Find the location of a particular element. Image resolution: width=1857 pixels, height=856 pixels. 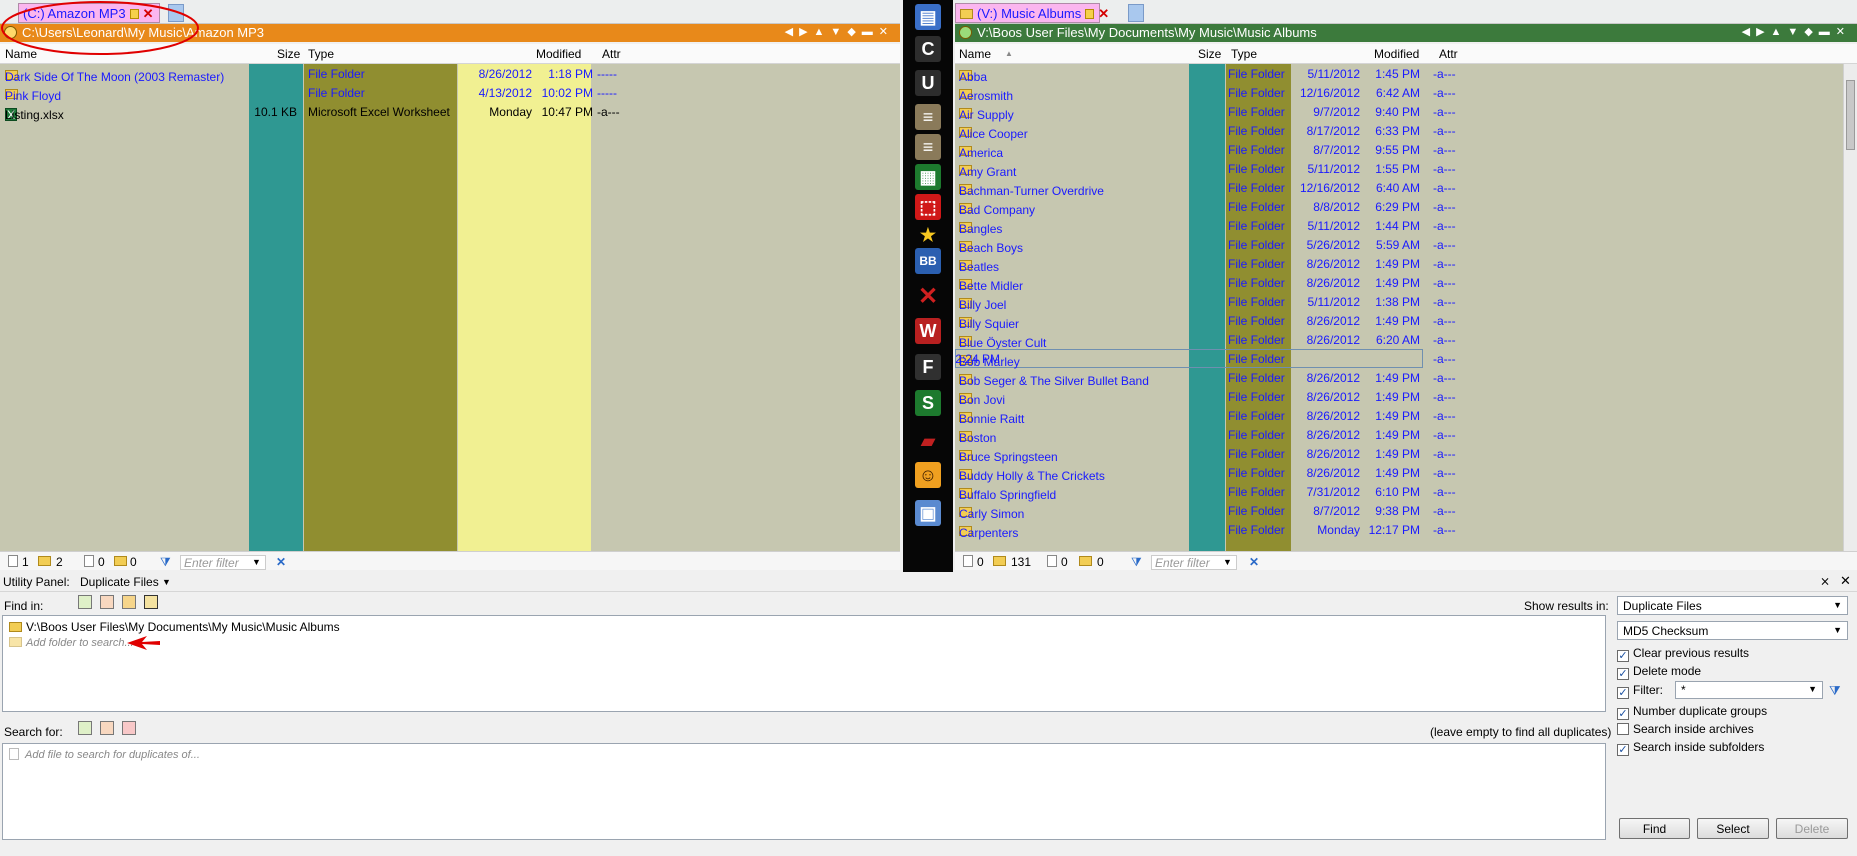

scroll-icon: ≡ is located at coordinates (928, 117).